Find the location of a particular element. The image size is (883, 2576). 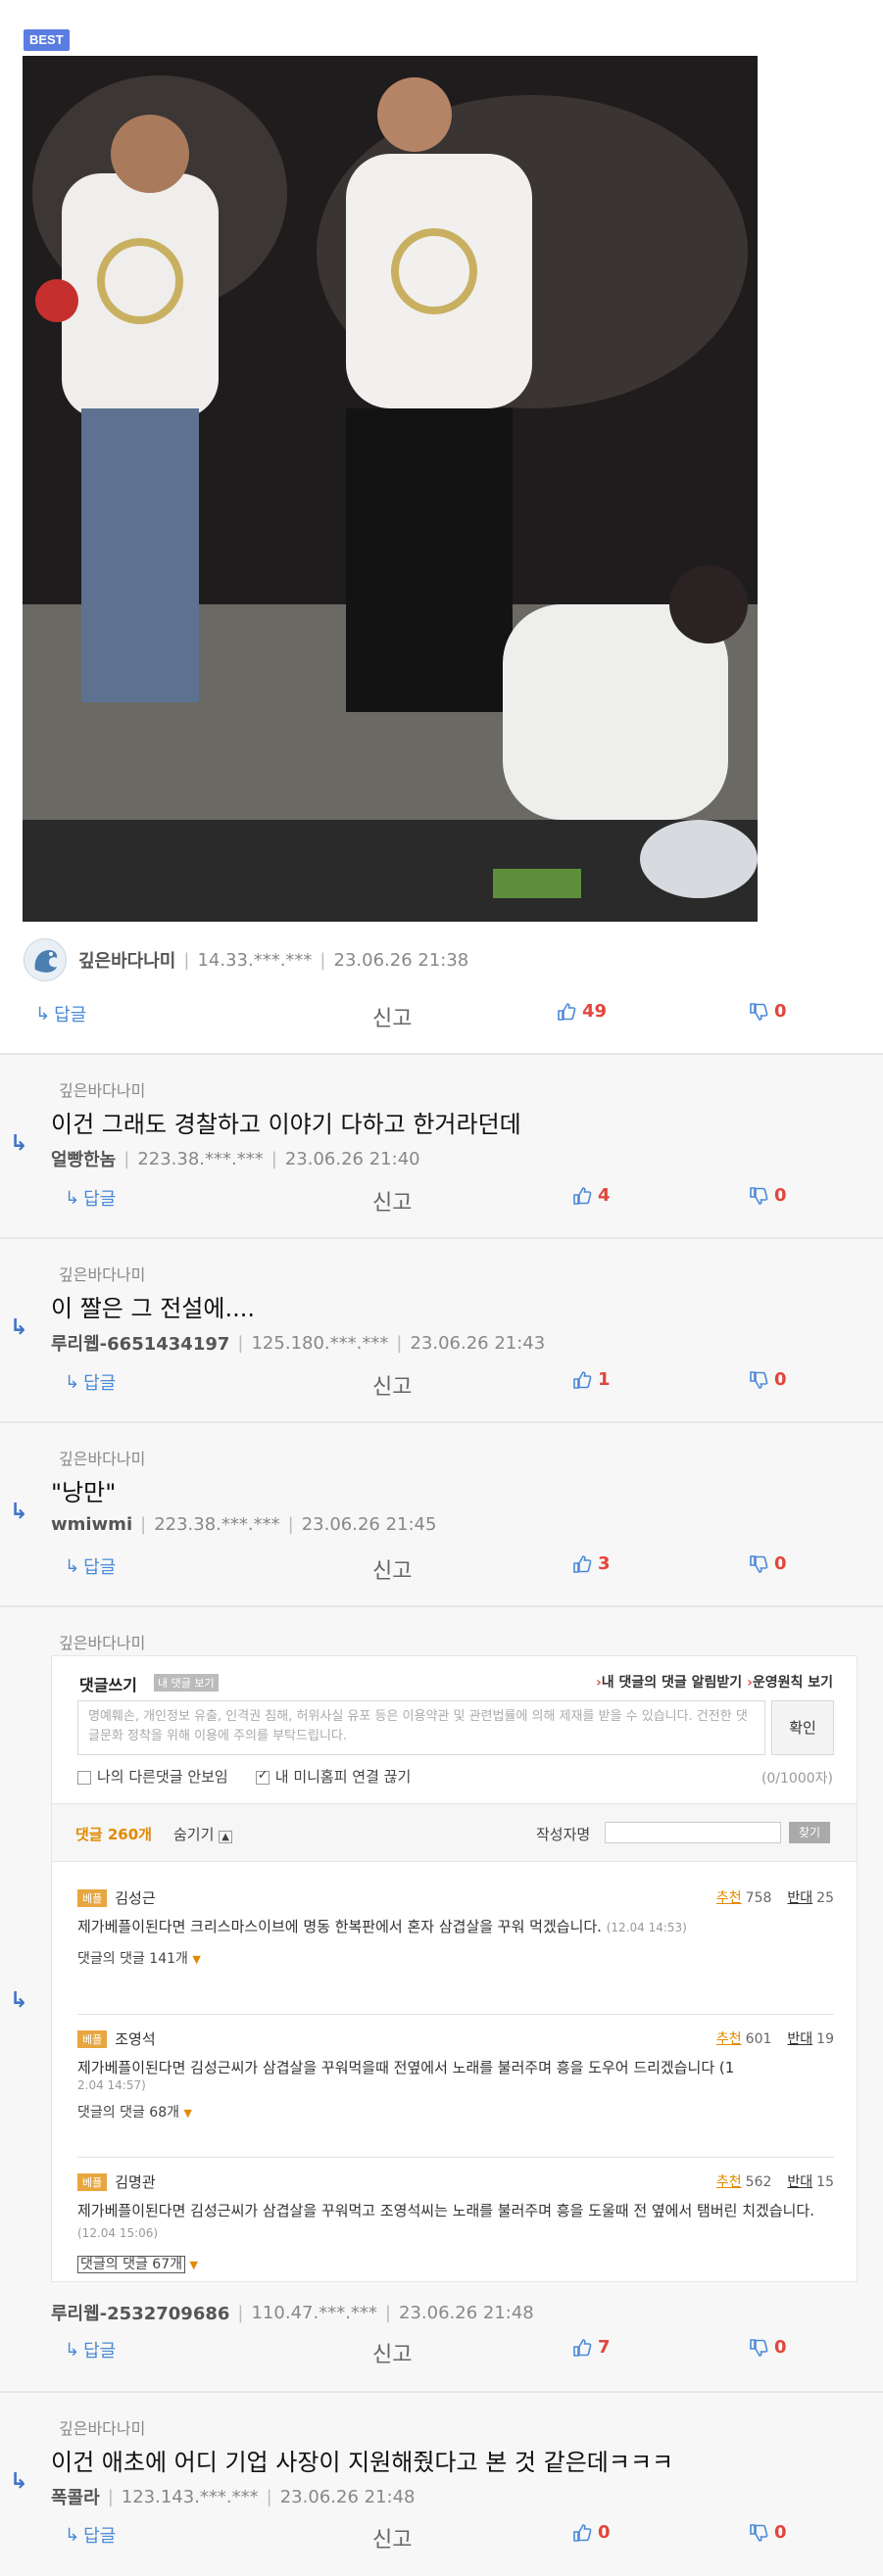

rec-count: 601 is located at coordinates (758, 2039).